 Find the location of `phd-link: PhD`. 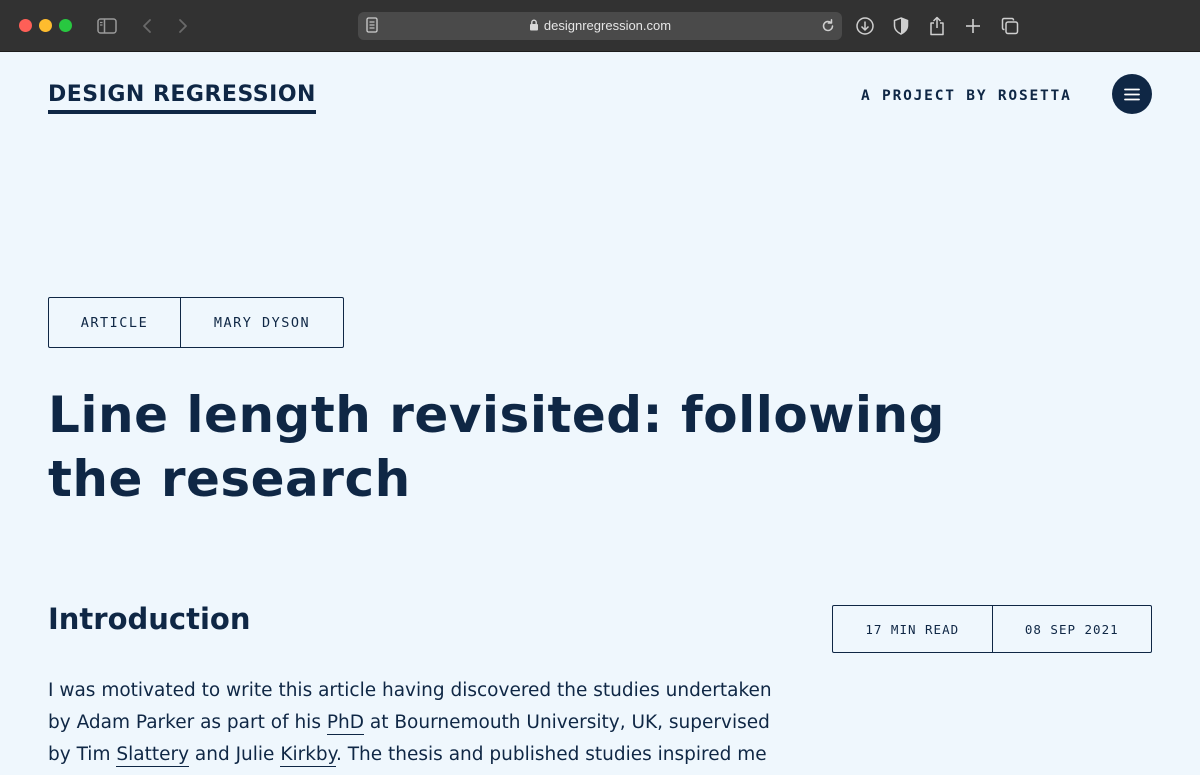

phd-link: PhD is located at coordinates (345, 723).